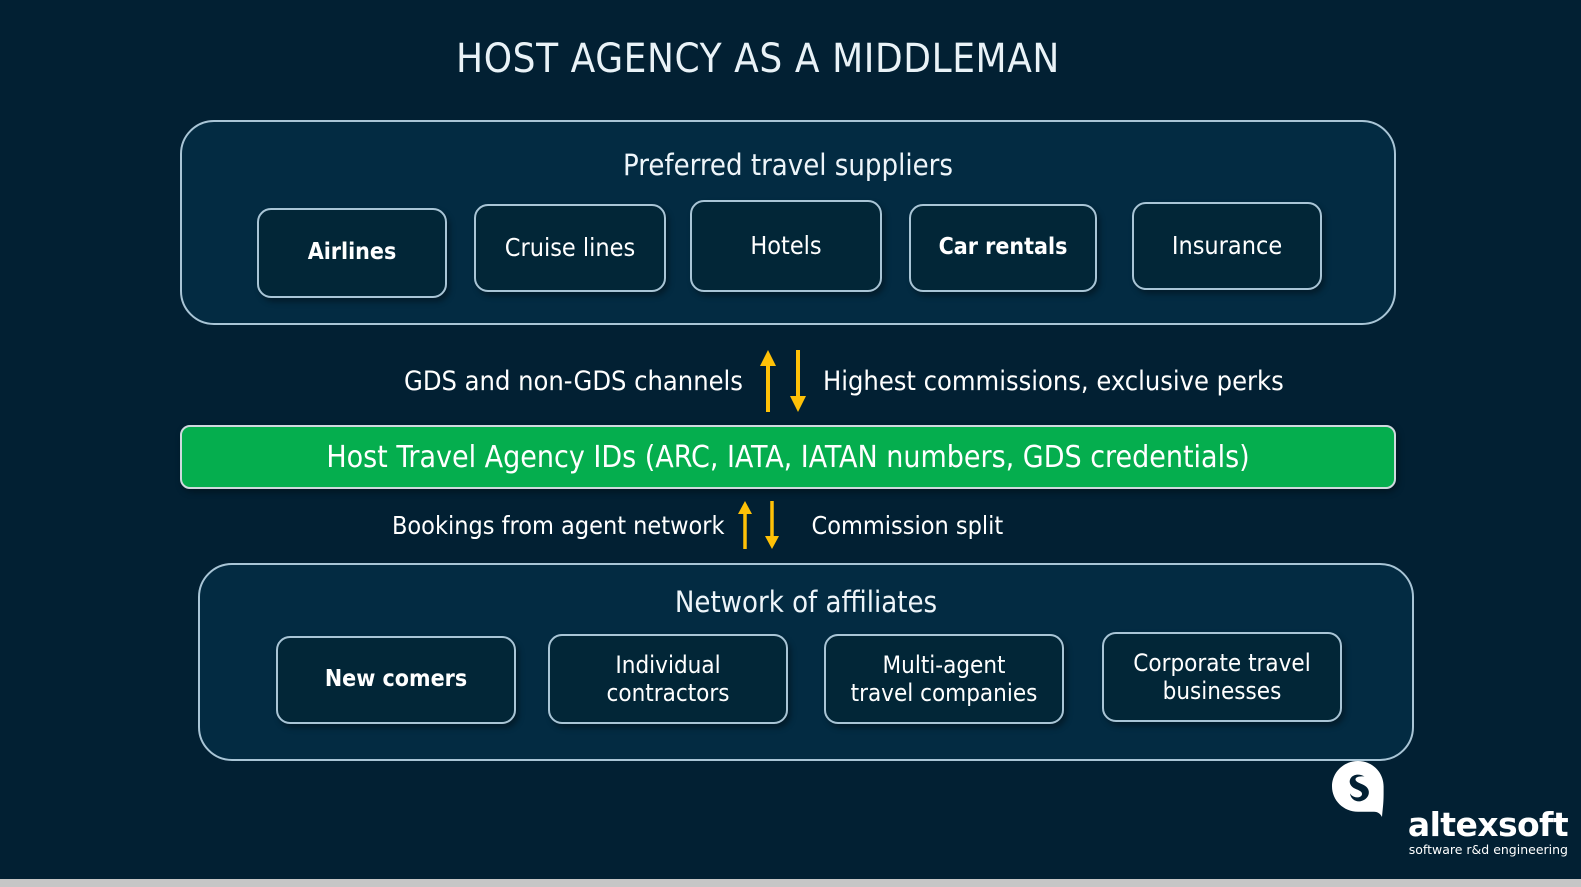  I want to click on affiliate-box-new-comers: New comers, so click(396, 680).